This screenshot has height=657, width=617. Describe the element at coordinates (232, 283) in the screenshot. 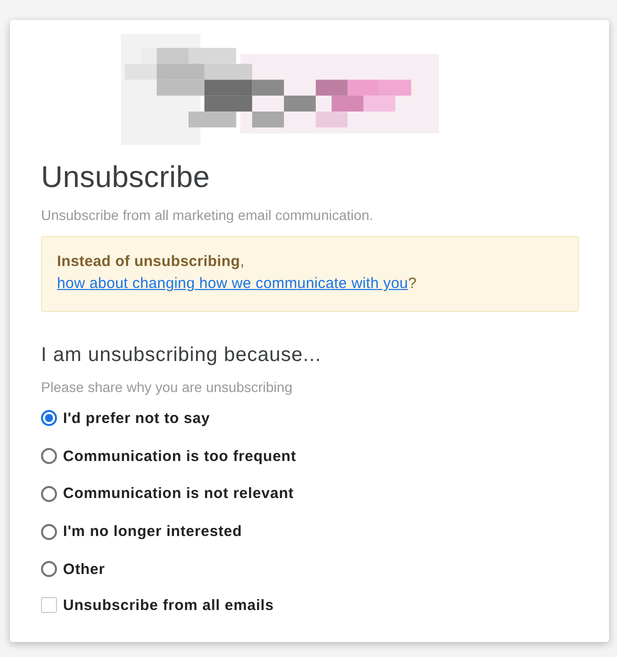

I see `change-preferences-link: how about changing how we communicate with you` at that location.